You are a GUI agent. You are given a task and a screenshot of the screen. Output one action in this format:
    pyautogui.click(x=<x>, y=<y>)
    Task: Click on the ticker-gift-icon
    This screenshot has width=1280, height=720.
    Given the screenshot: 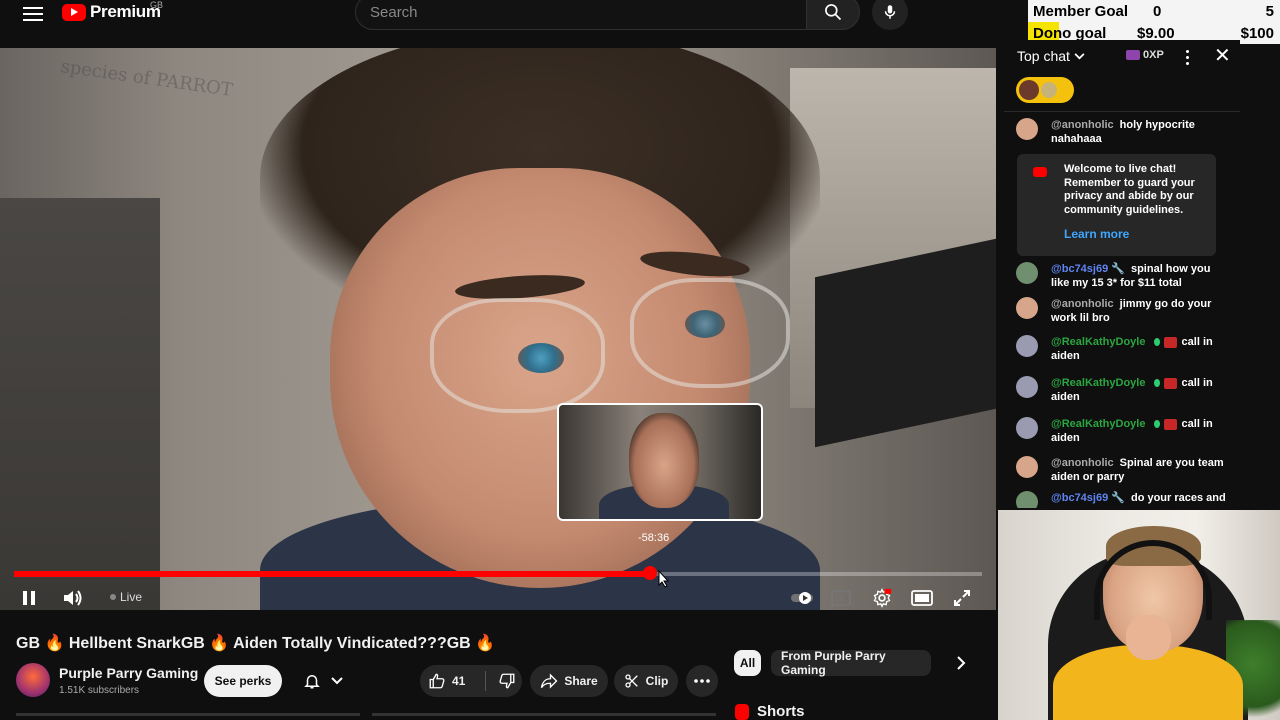 What is the action you would take?
    pyautogui.click(x=1049, y=90)
    